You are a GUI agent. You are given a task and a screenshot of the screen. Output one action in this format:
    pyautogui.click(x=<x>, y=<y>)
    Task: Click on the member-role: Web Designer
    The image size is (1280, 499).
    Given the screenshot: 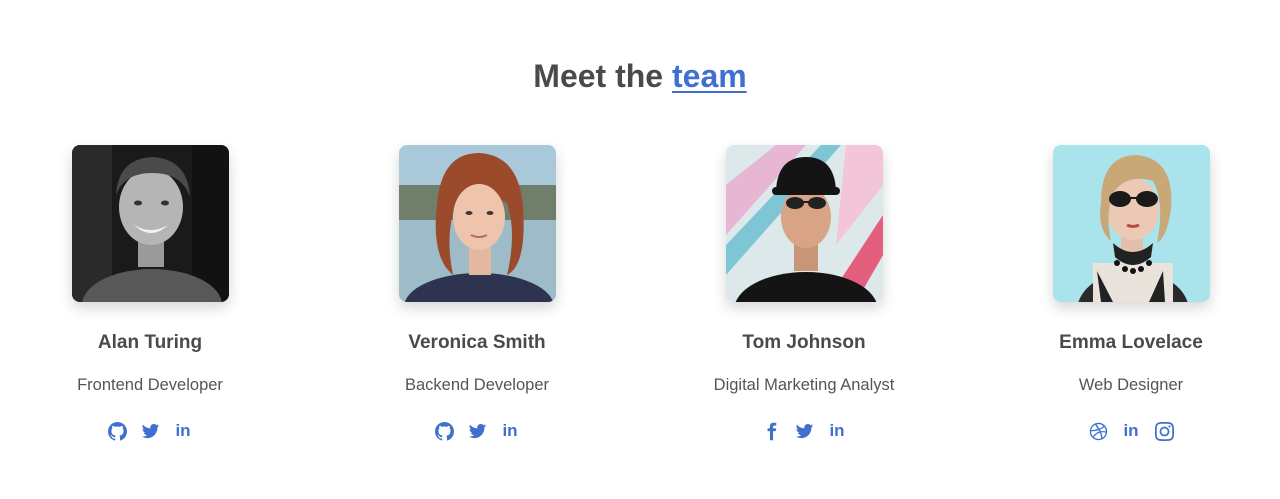 What is the action you would take?
    pyautogui.click(x=1131, y=385)
    